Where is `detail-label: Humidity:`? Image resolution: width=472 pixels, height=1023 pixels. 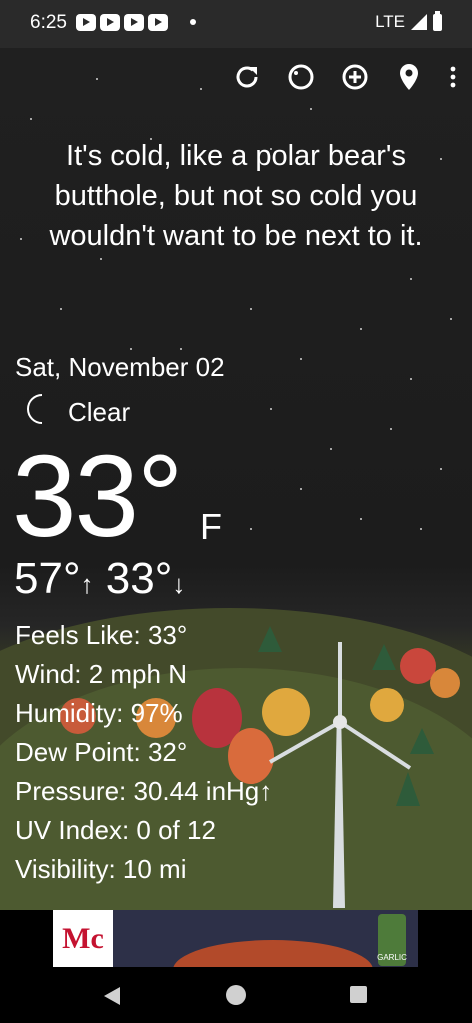 detail-label: Humidity: is located at coordinates (69, 713).